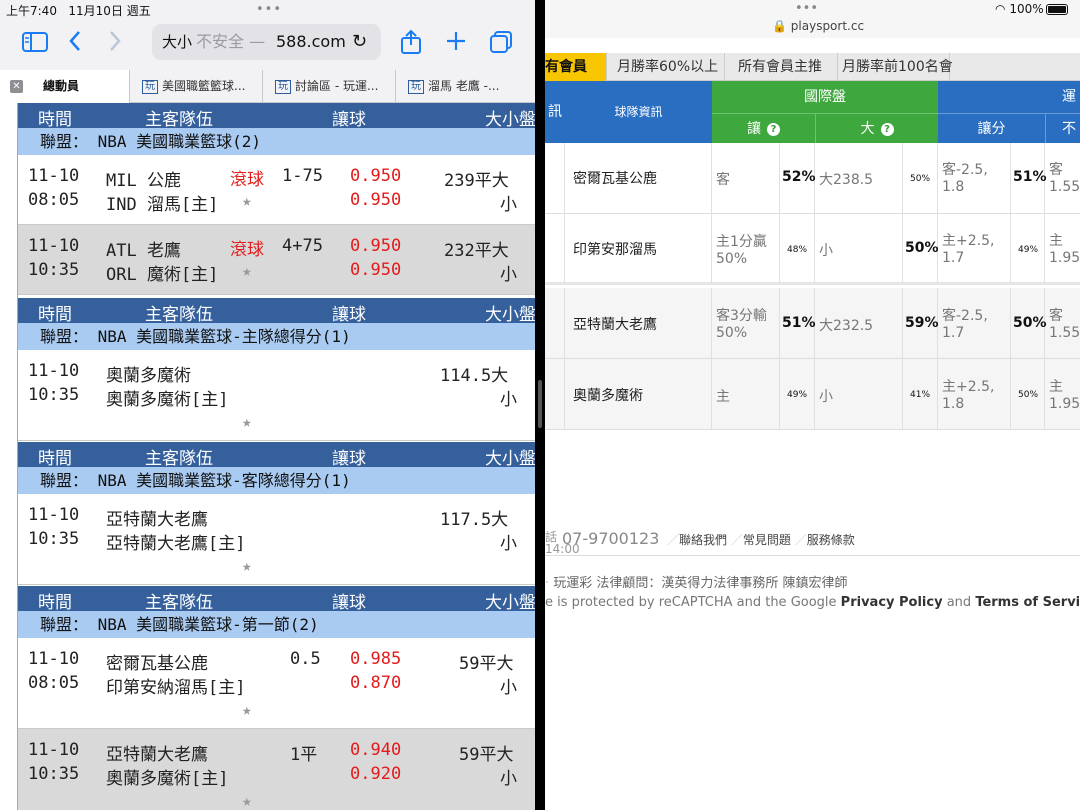 The image size is (1080, 810). Describe the element at coordinates (35, 44) in the screenshot. I see `sidebar-icon` at that location.